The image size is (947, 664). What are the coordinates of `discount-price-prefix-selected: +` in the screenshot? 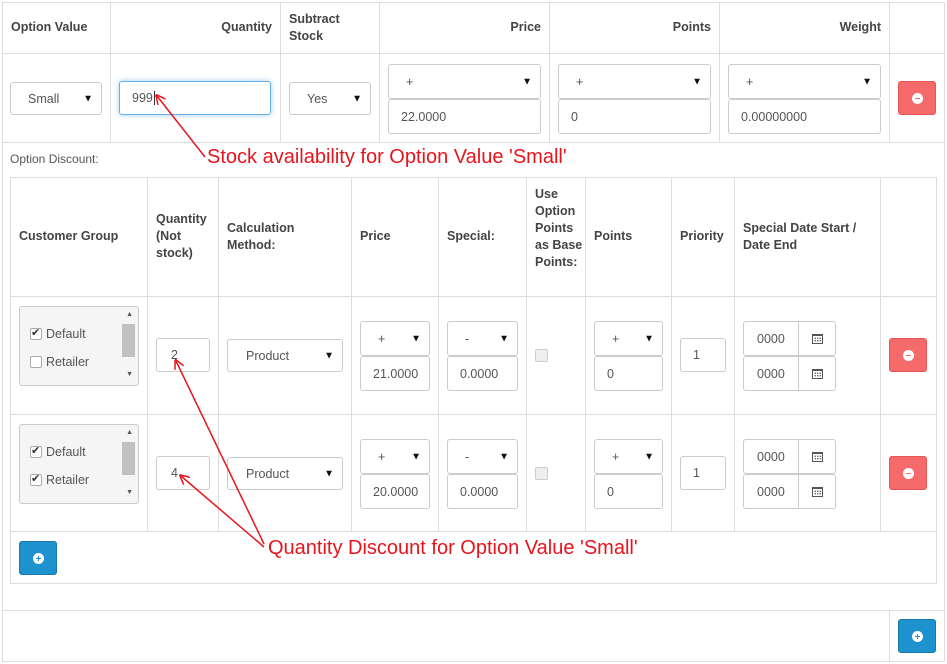 It's located at (382, 456).